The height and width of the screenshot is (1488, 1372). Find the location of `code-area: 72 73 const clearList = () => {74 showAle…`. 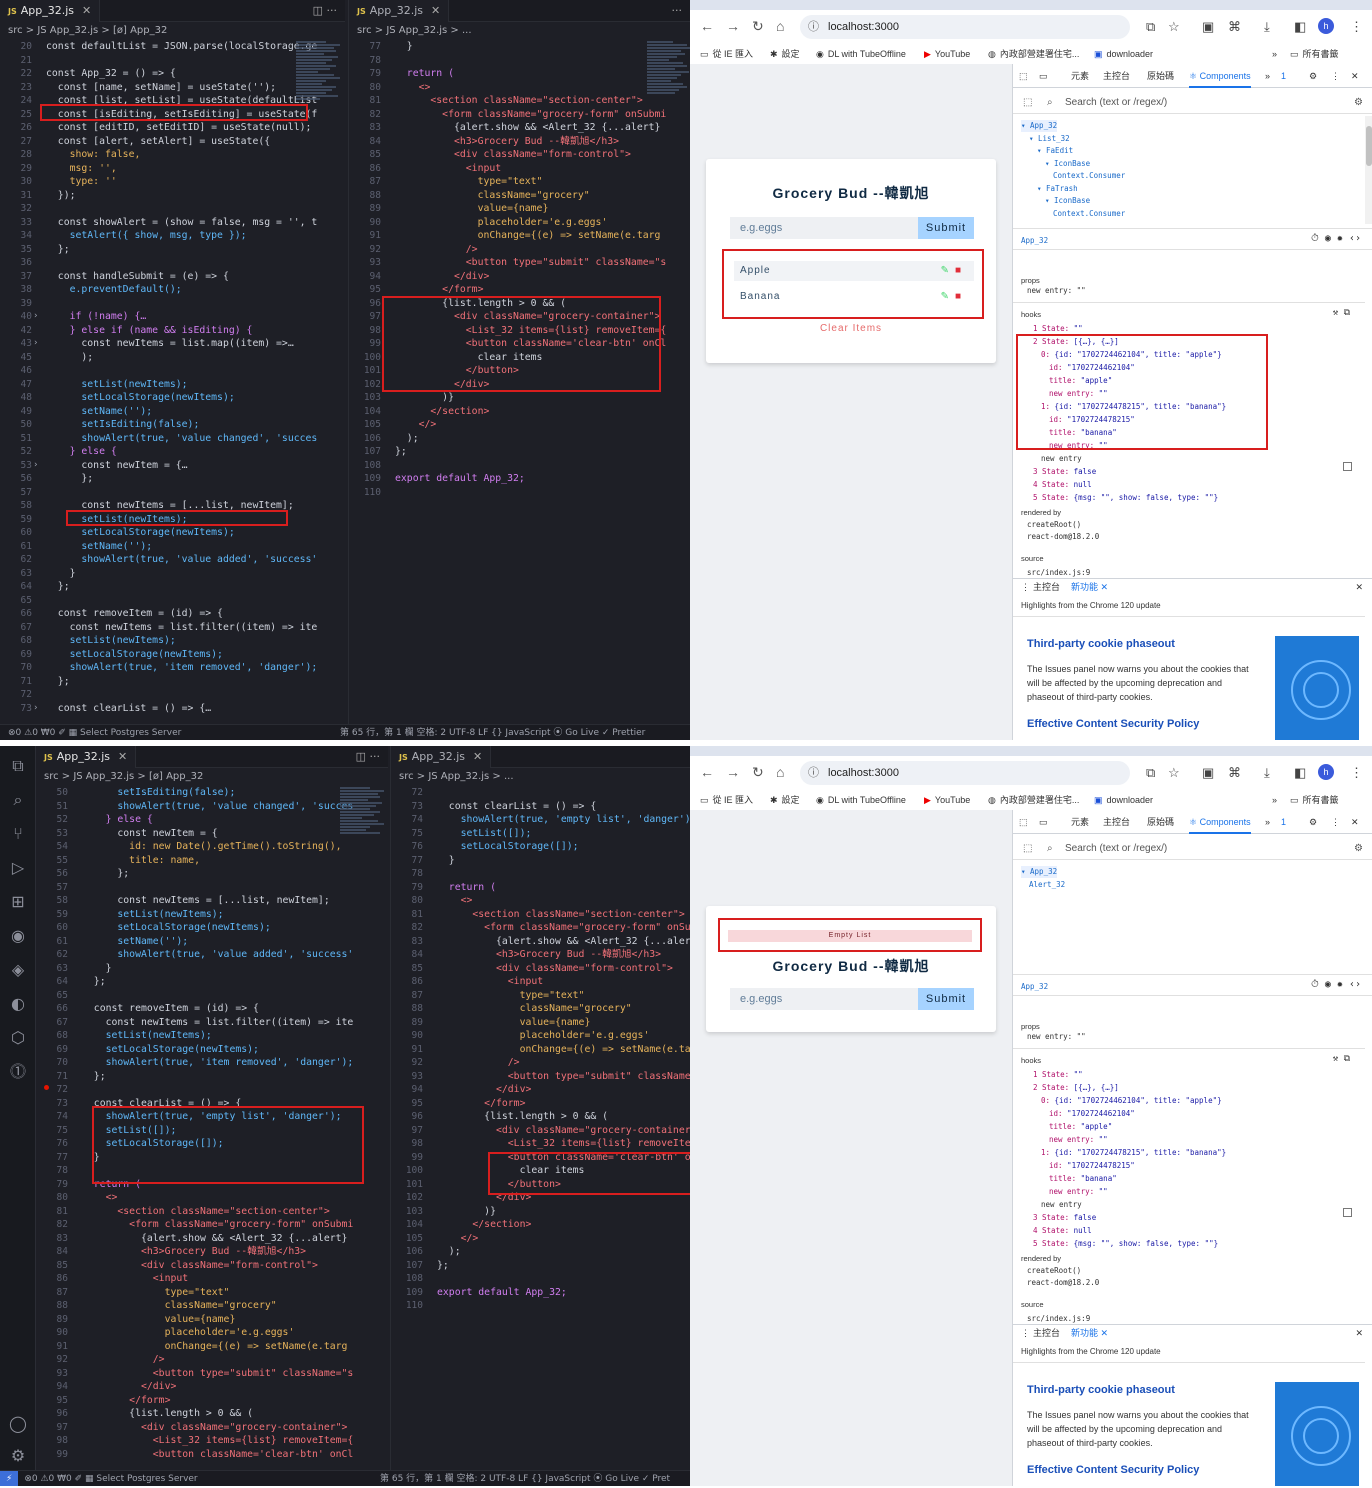

code-area: 72 73 const clearList = () => {74 showAle… is located at coordinates (540, 1136).